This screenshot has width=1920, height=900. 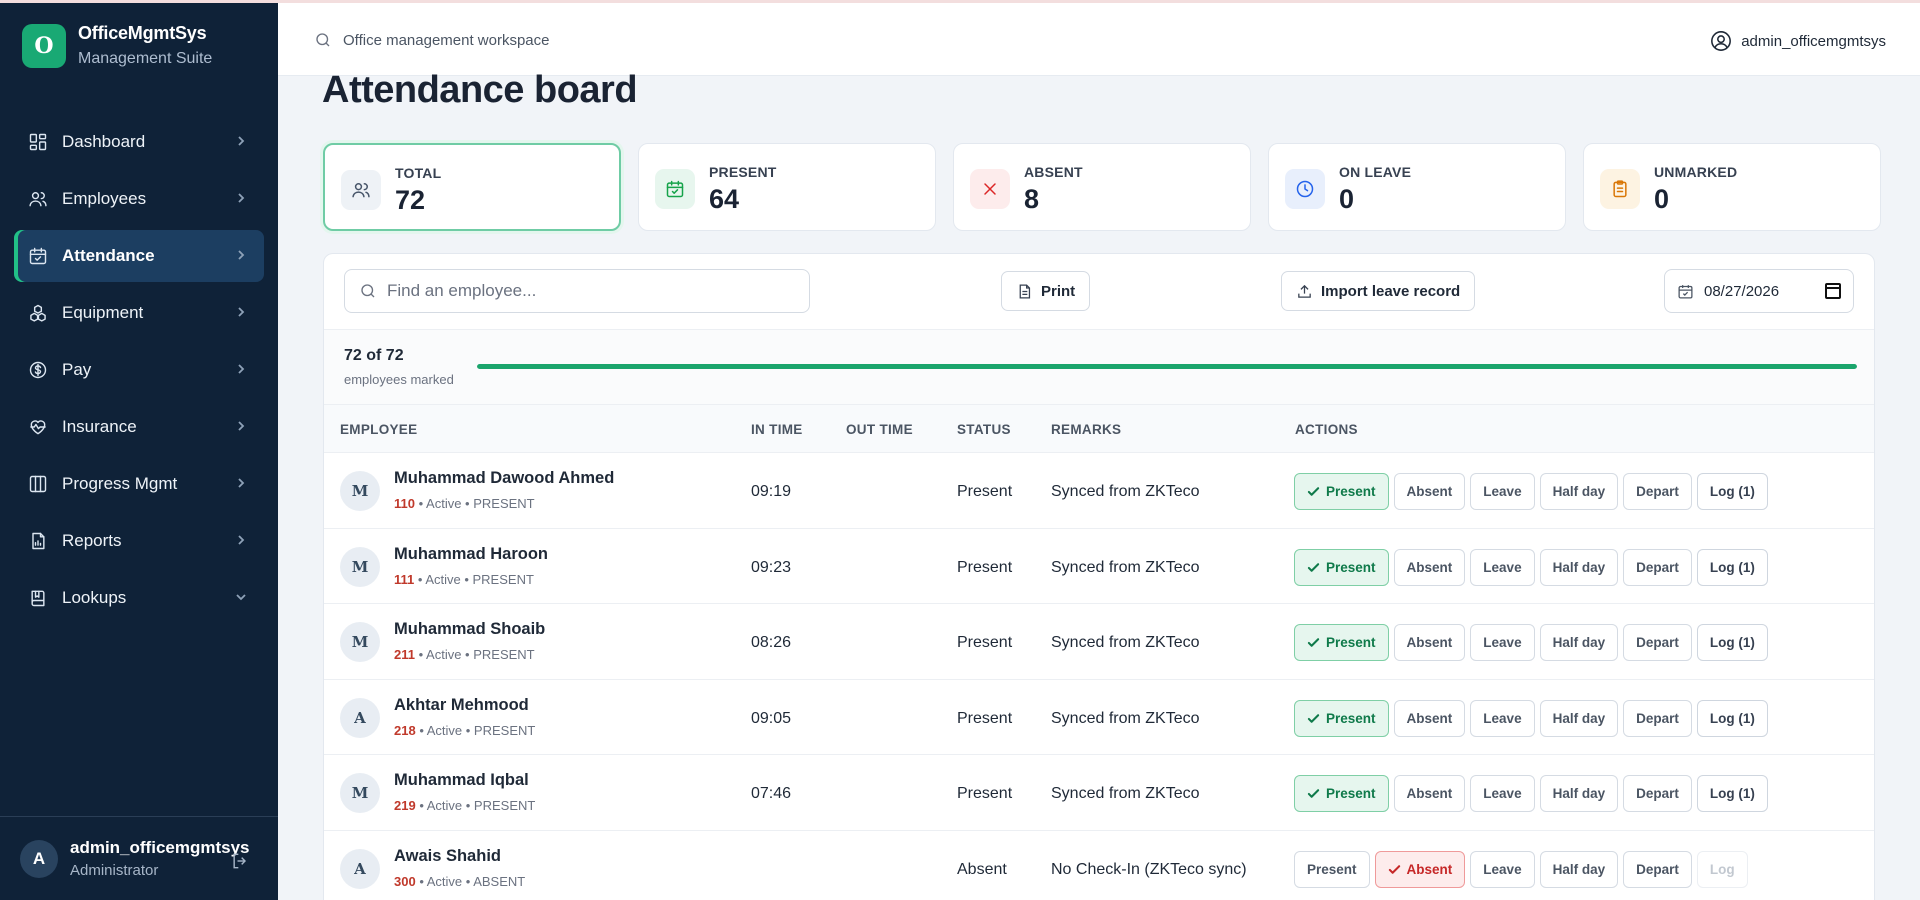 What do you see at coordinates (1721, 41) in the screenshot?
I see `user-circle-icon` at bounding box center [1721, 41].